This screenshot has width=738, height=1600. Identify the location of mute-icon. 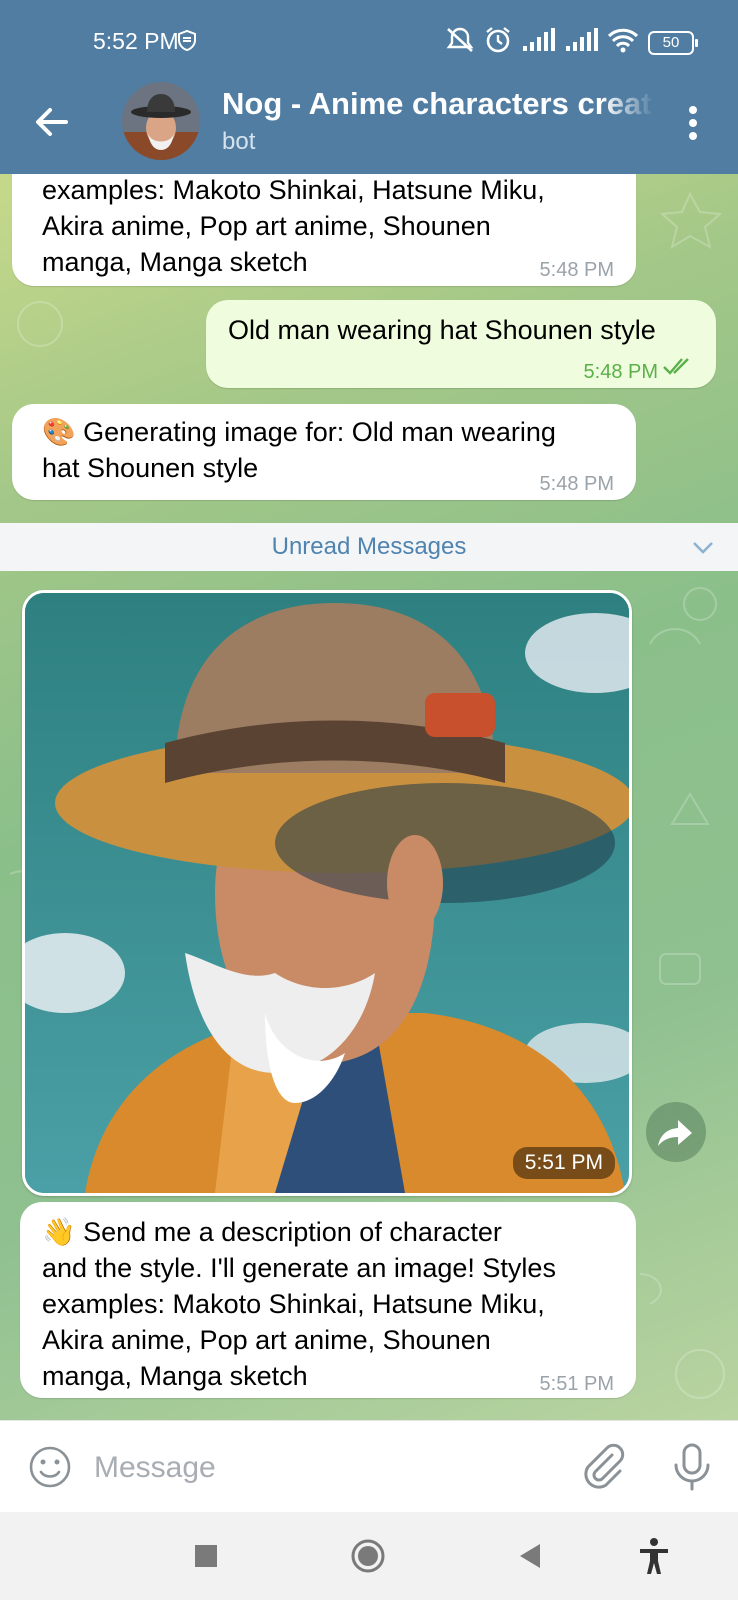
(460, 42).